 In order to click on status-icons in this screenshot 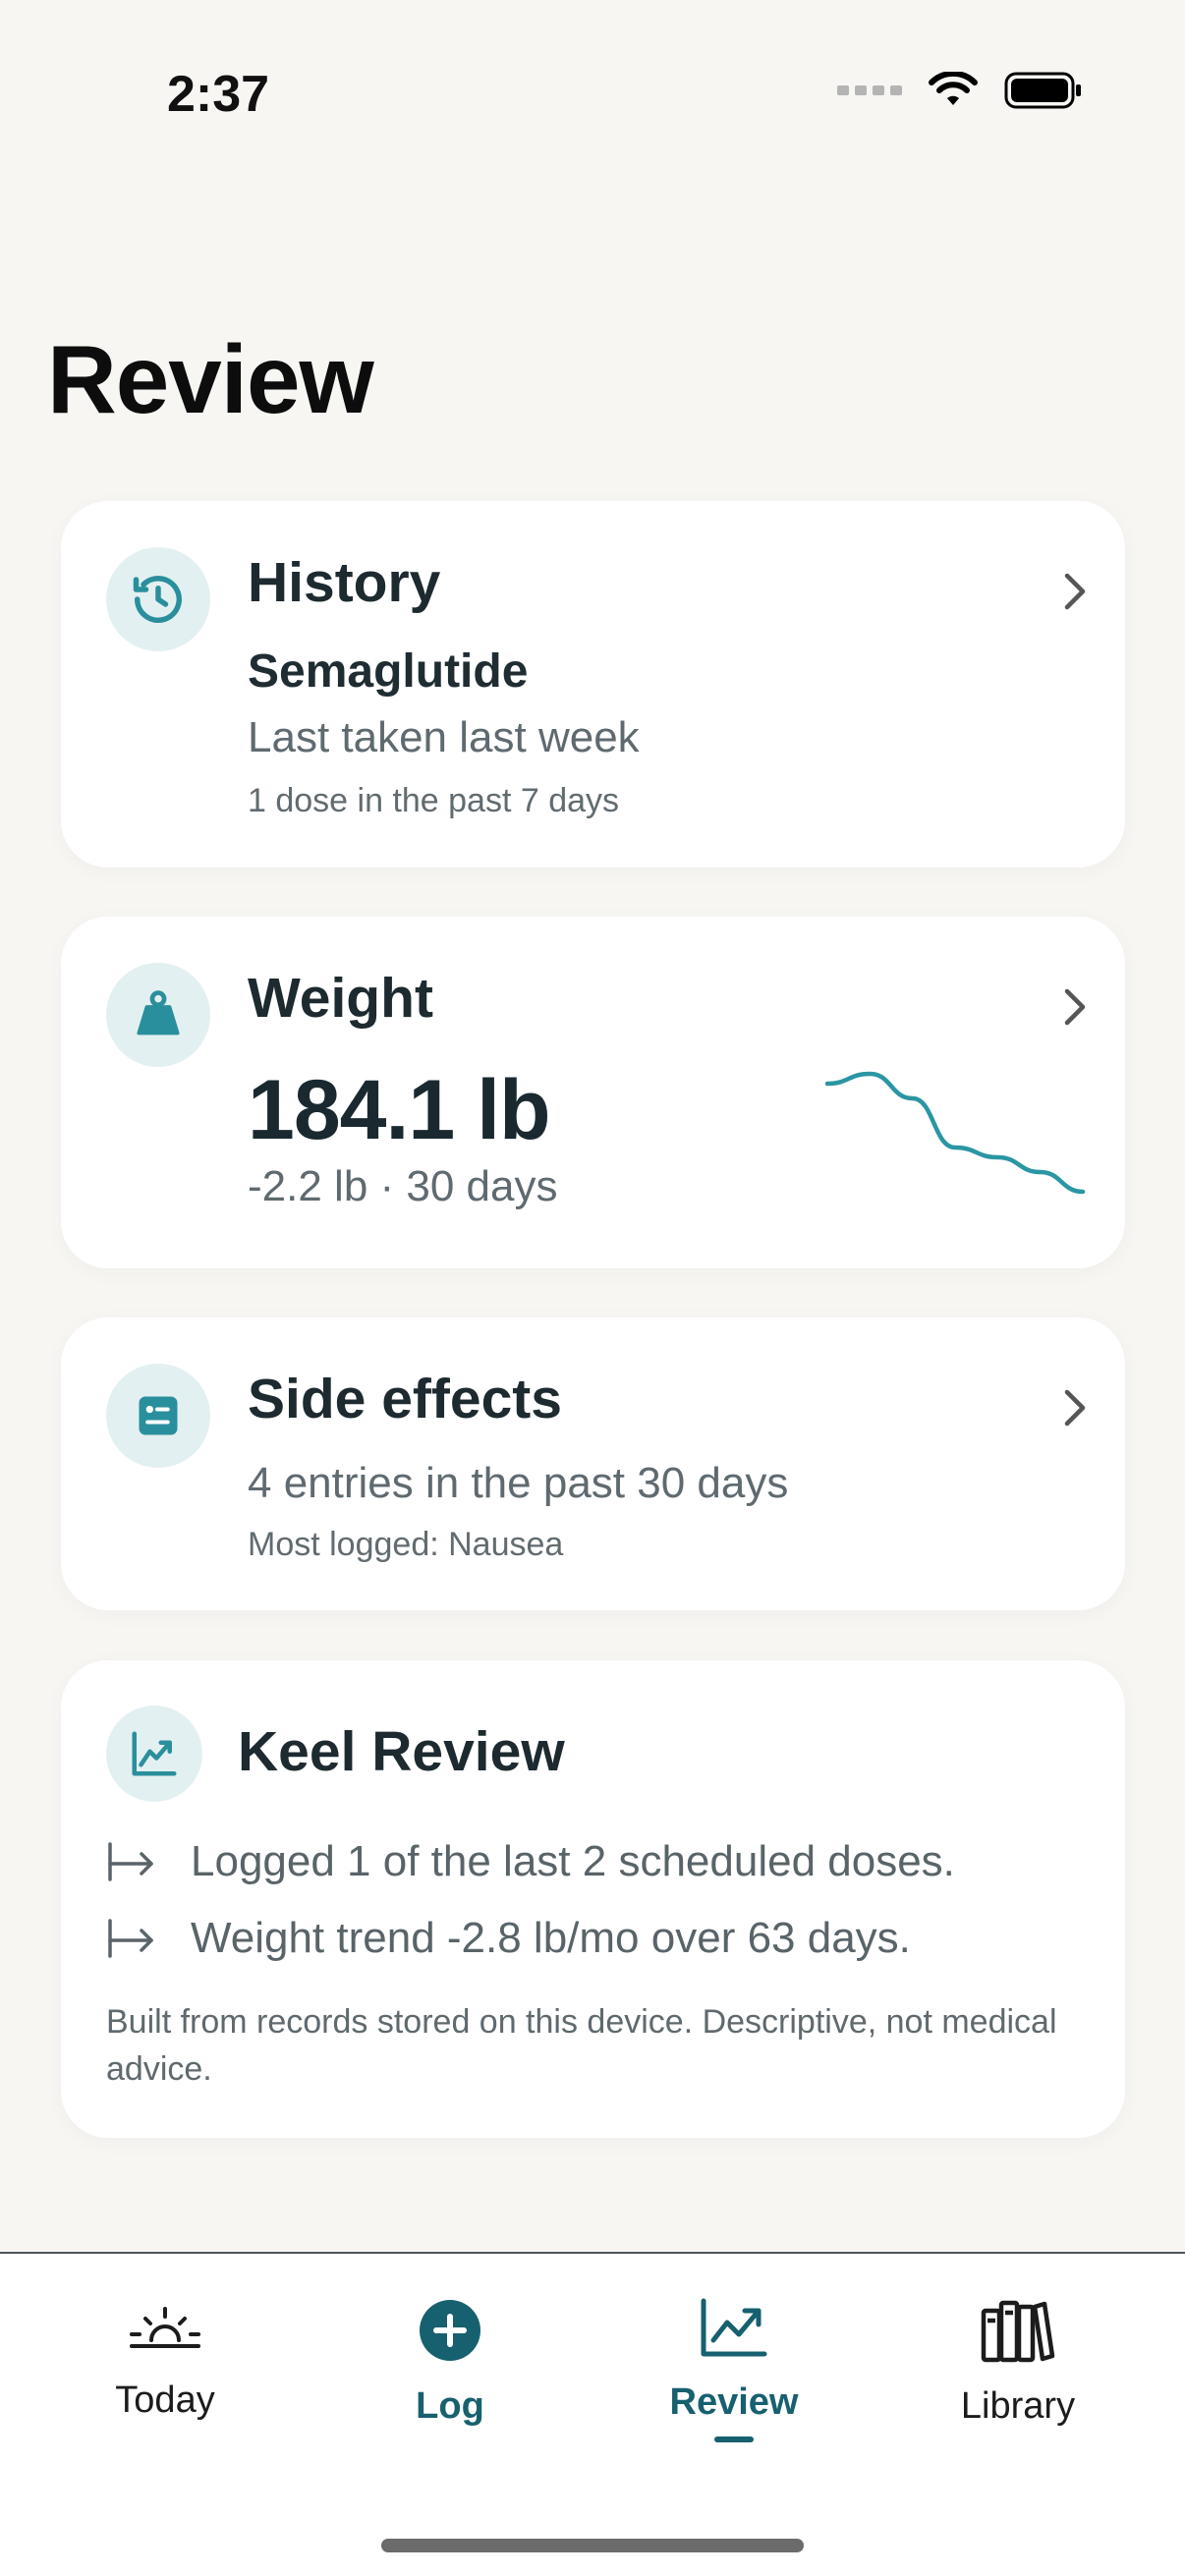, I will do `click(960, 90)`.